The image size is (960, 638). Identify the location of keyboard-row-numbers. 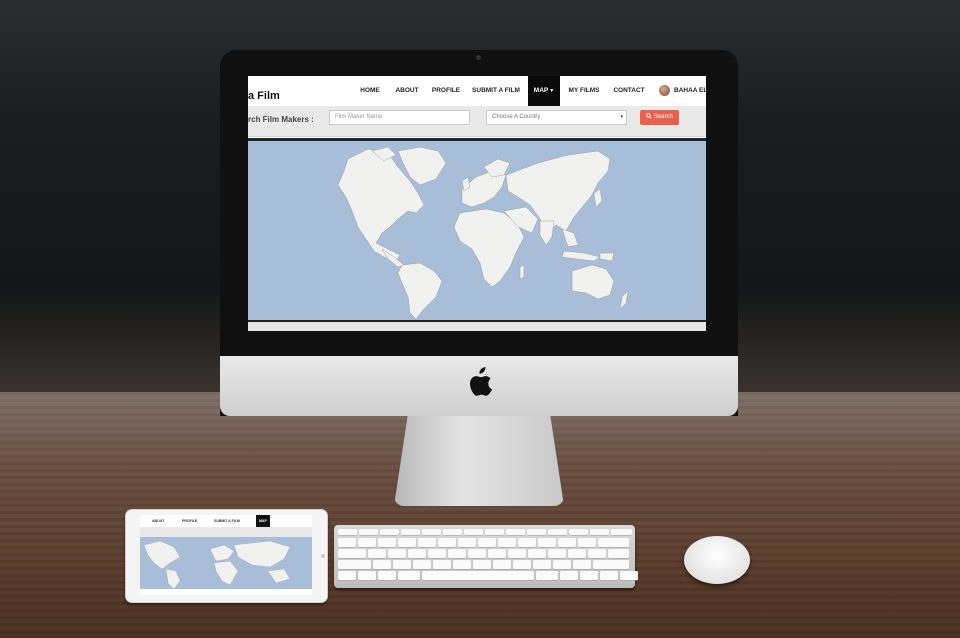
(483, 542).